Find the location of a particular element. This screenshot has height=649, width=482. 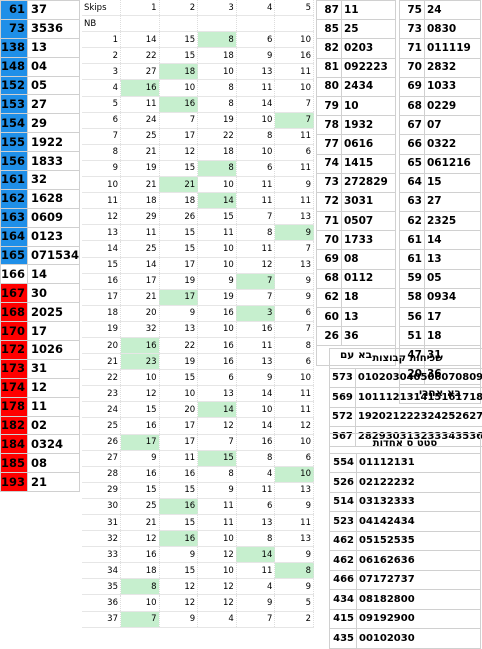

key-cell: 59 is located at coordinates (412, 278).